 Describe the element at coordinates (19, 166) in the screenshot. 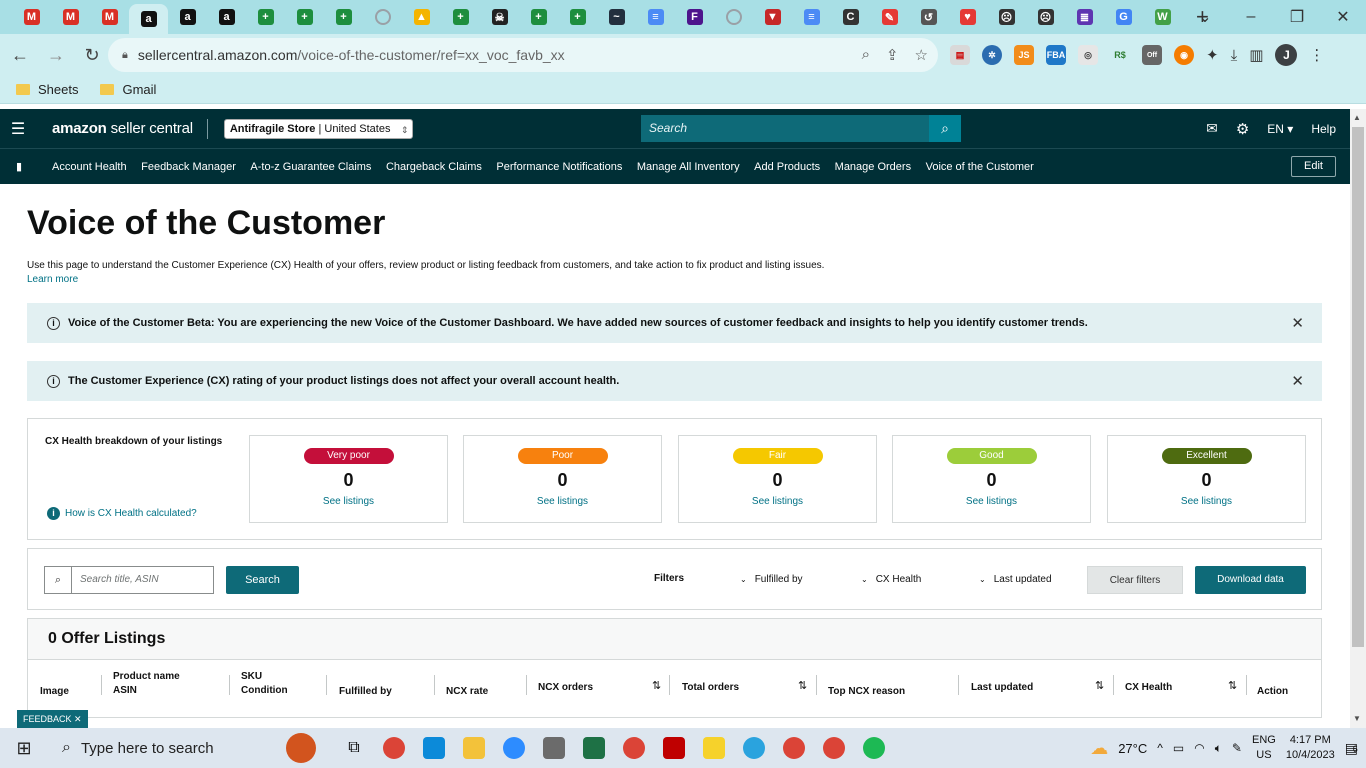

I see `bookmark-pin-icon: ▮` at that location.